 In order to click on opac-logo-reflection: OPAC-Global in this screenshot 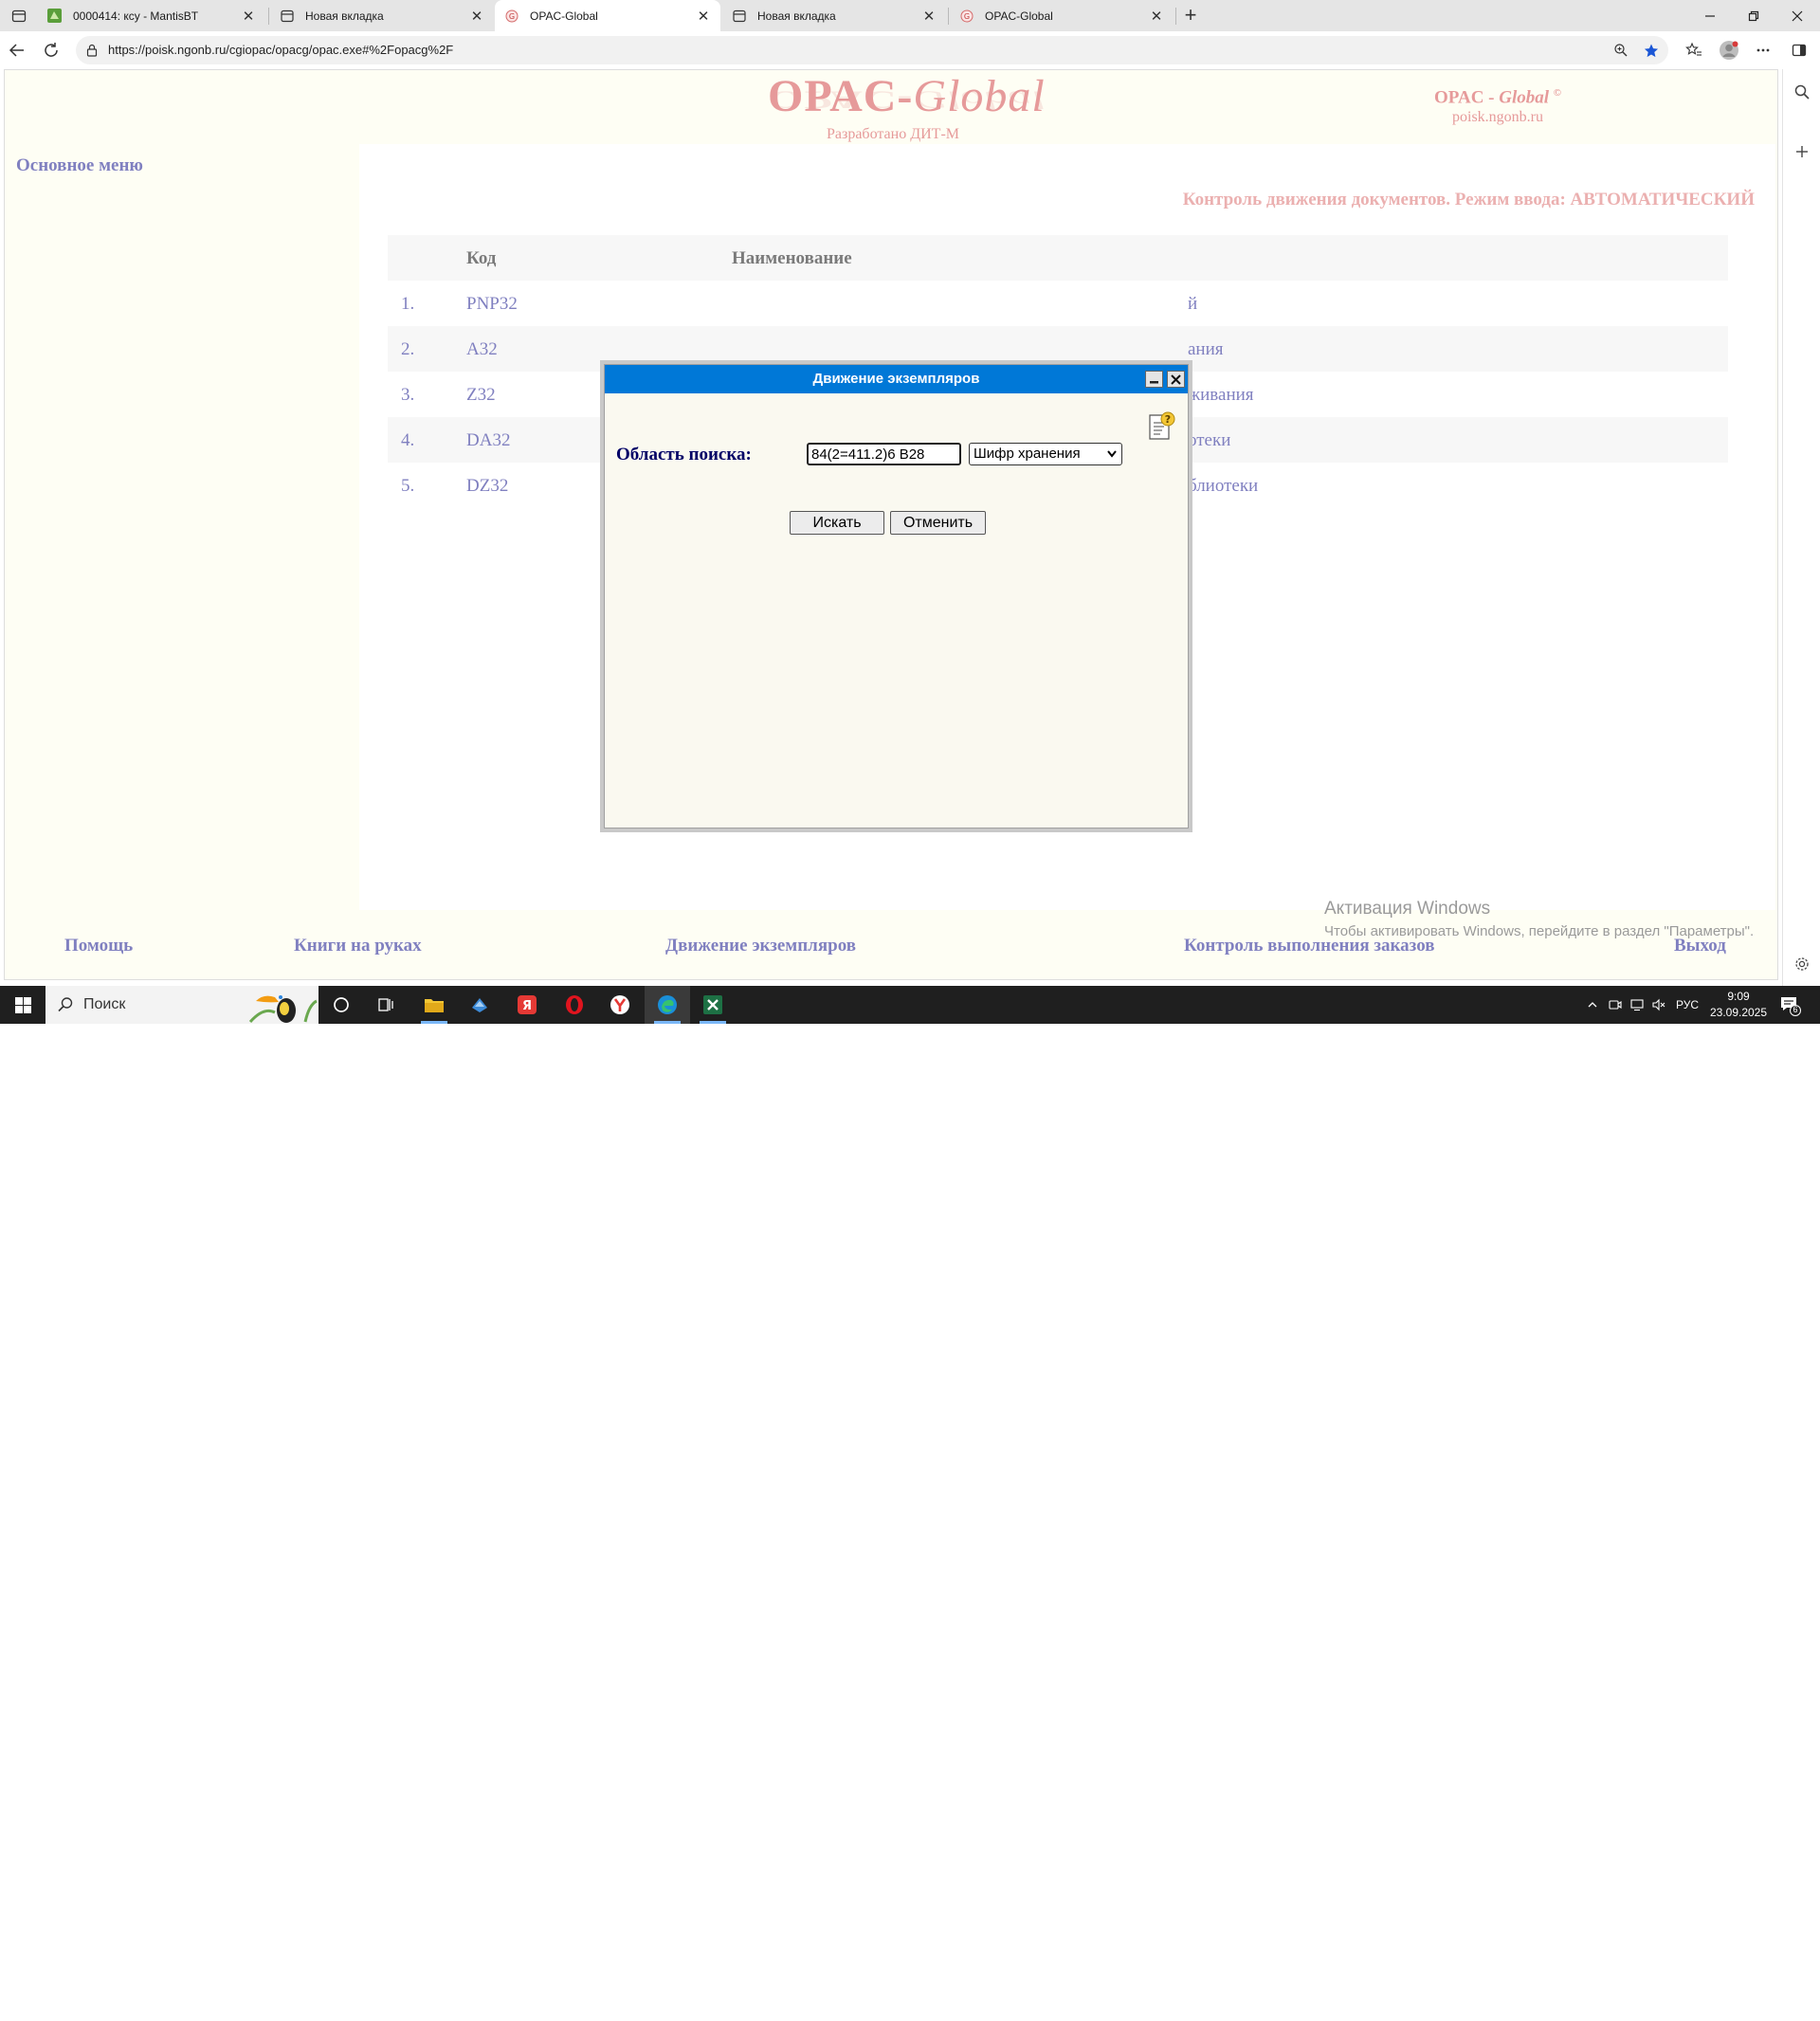, I will do `click(907, 99)`.